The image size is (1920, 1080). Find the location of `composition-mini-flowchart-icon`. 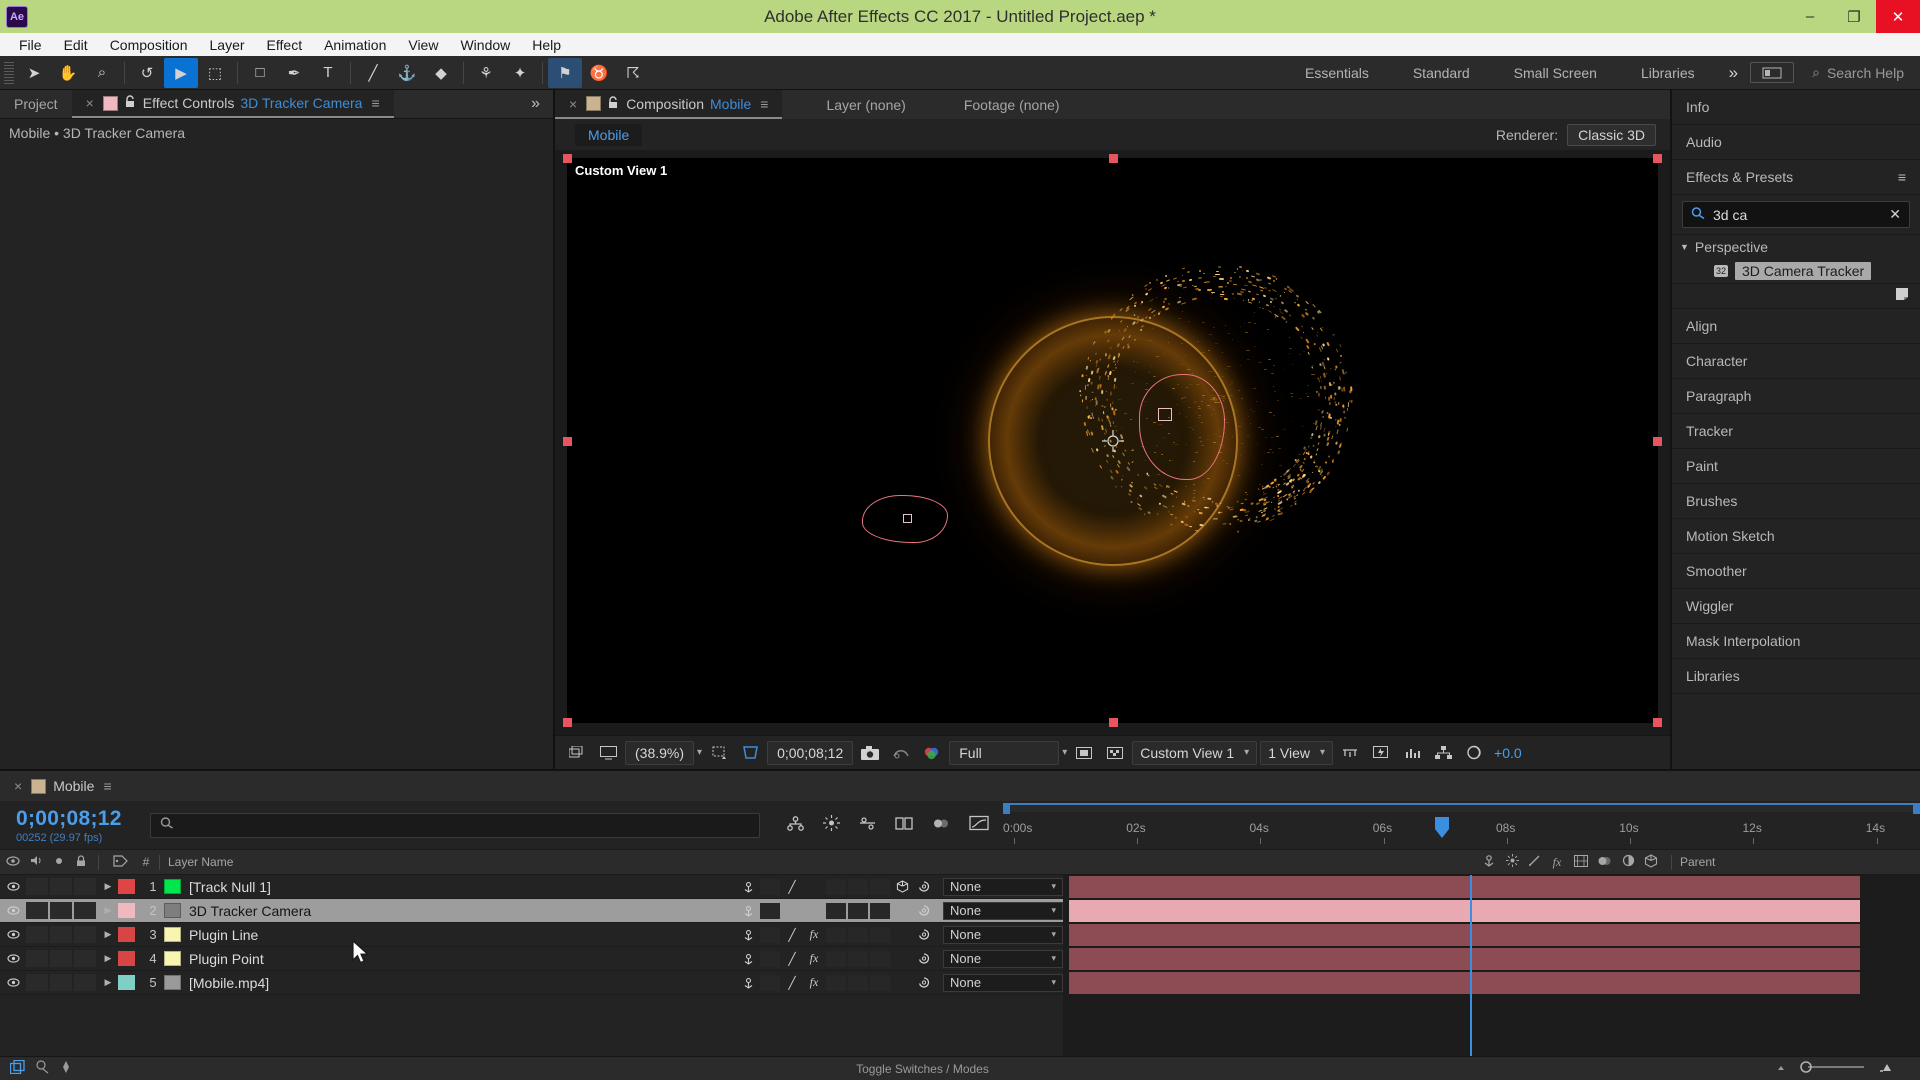

composition-mini-flowchart-icon is located at coordinates (795, 825).